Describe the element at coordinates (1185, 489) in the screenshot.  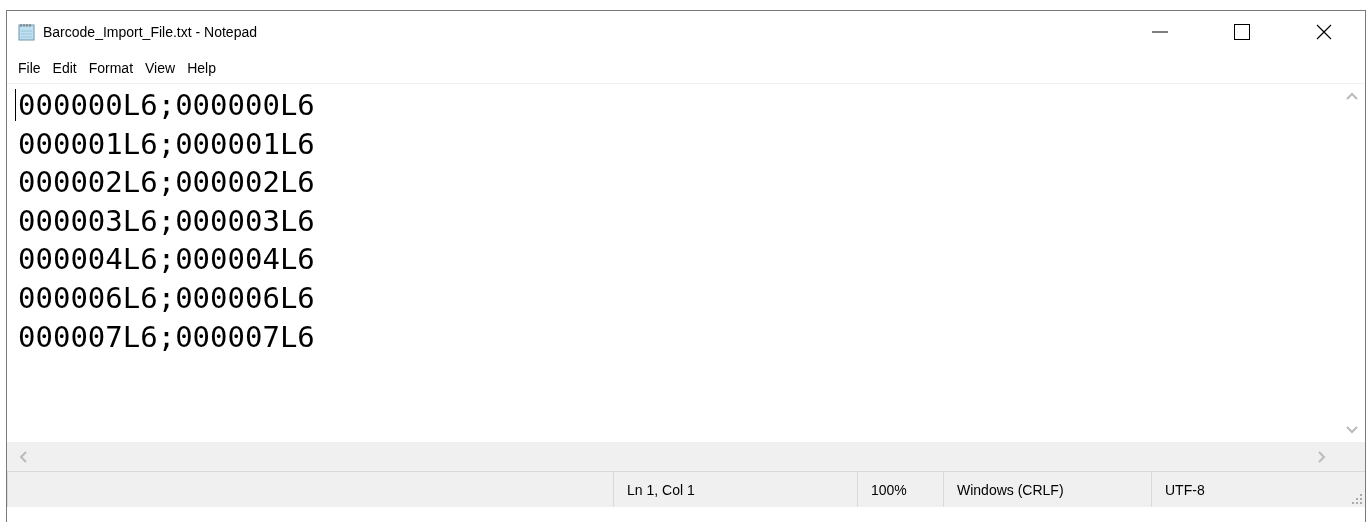
I see `encoding: UTF-8` at that location.